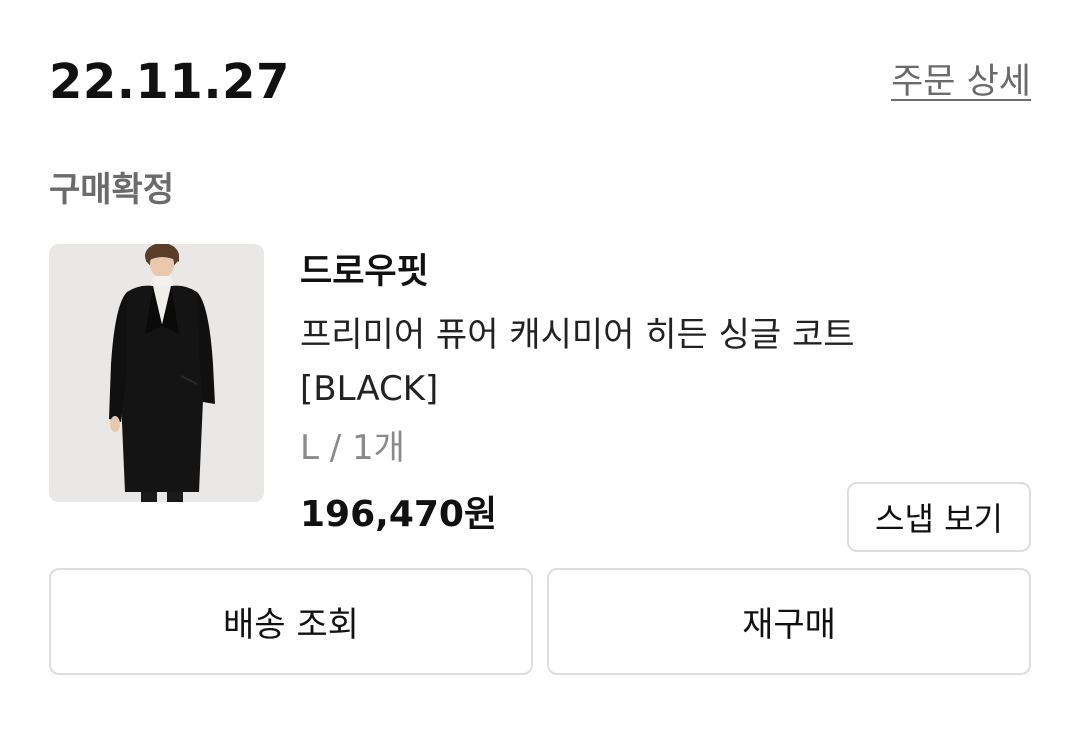 The width and height of the screenshot is (1080, 739). I want to click on rebuy-button: 재구매, so click(789, 621).